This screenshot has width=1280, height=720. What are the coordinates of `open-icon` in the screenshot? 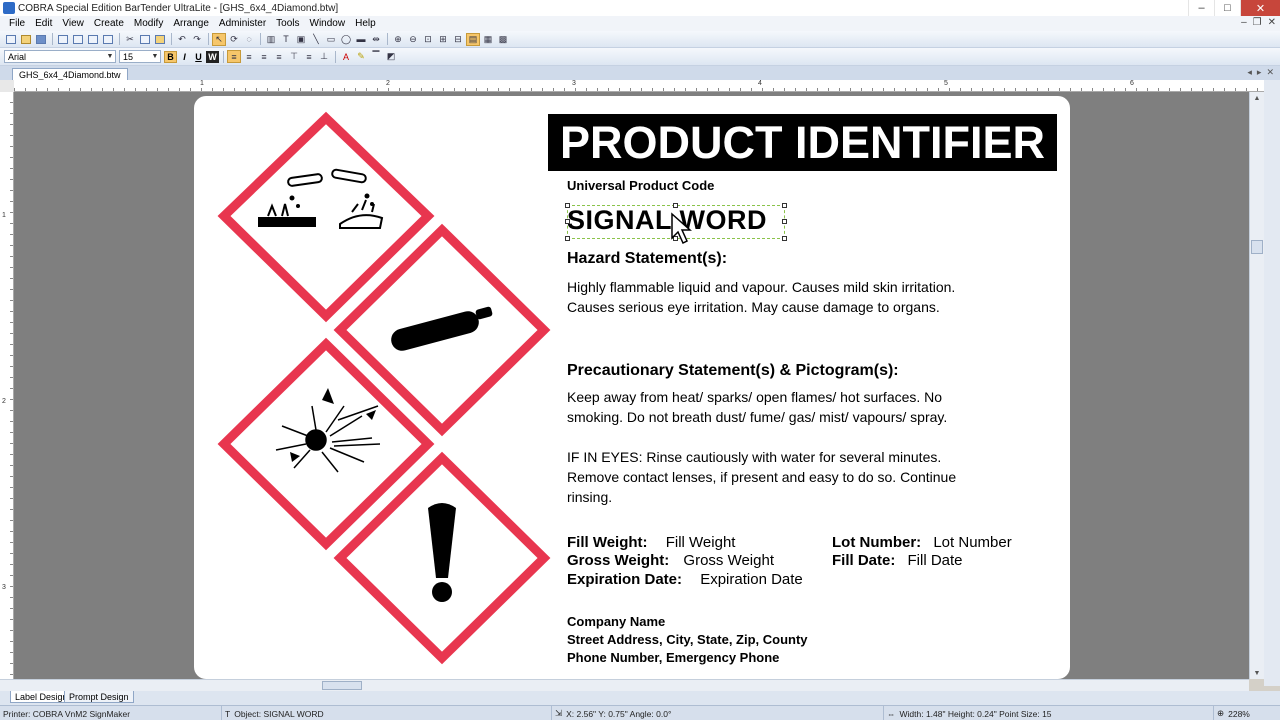 It's located at (26, 39).